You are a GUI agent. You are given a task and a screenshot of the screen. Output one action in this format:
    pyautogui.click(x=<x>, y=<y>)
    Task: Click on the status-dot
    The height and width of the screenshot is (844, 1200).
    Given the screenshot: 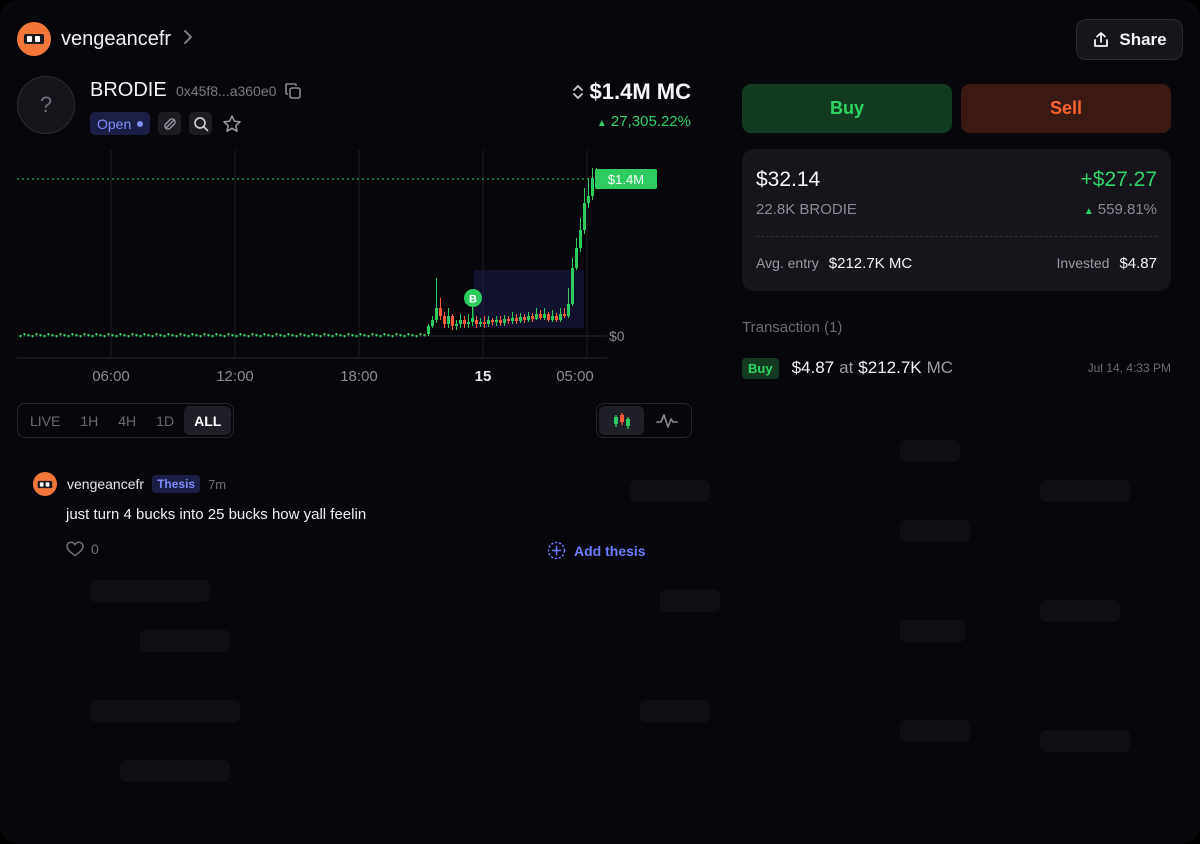 What is the action you would take?
    pyautogui.click(x=140, y=123)
    